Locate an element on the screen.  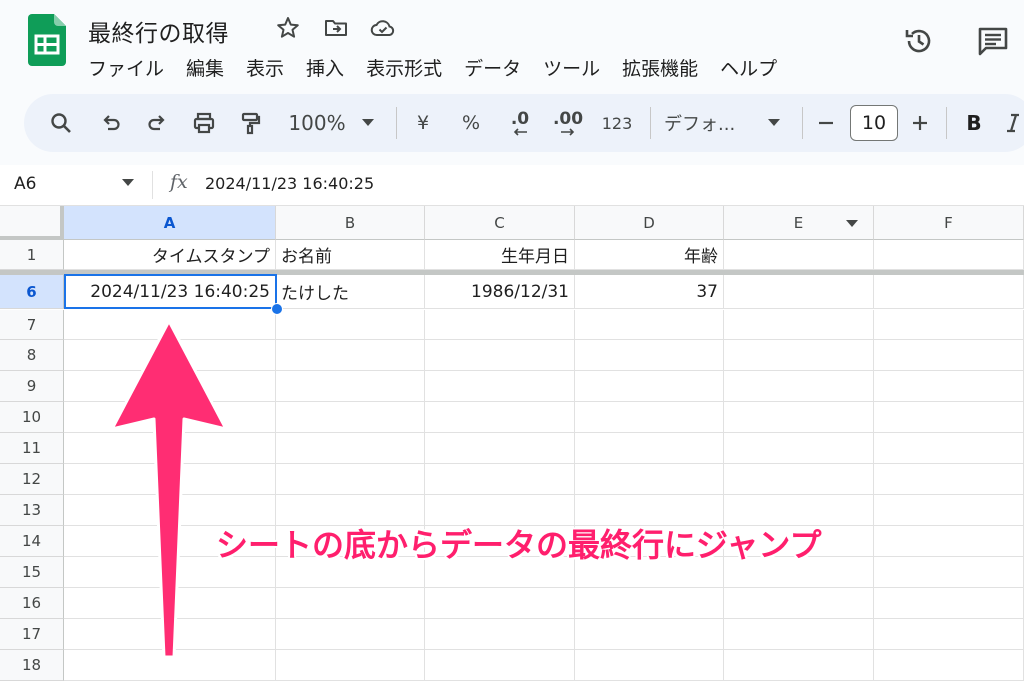
cell-c1: 生年月日 is located at coordinates (500, 255).